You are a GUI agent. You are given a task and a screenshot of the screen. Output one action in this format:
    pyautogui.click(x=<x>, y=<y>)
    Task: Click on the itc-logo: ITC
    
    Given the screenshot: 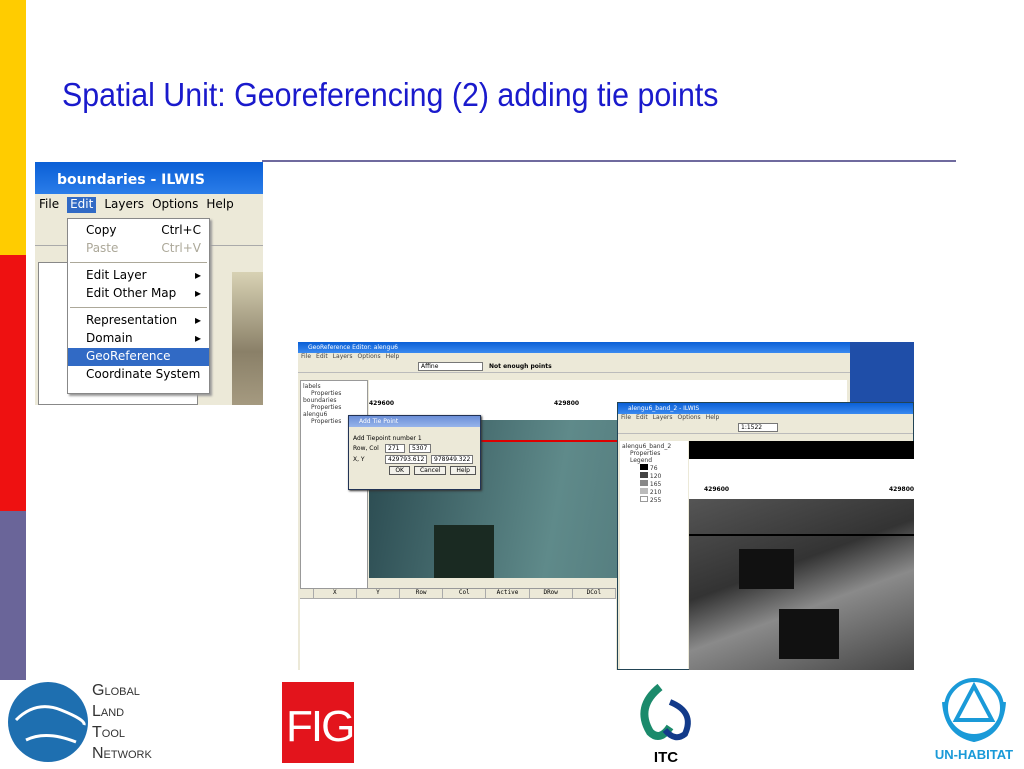 What is the action you would take?
    pyautogui.click(x=666, y=724)
    